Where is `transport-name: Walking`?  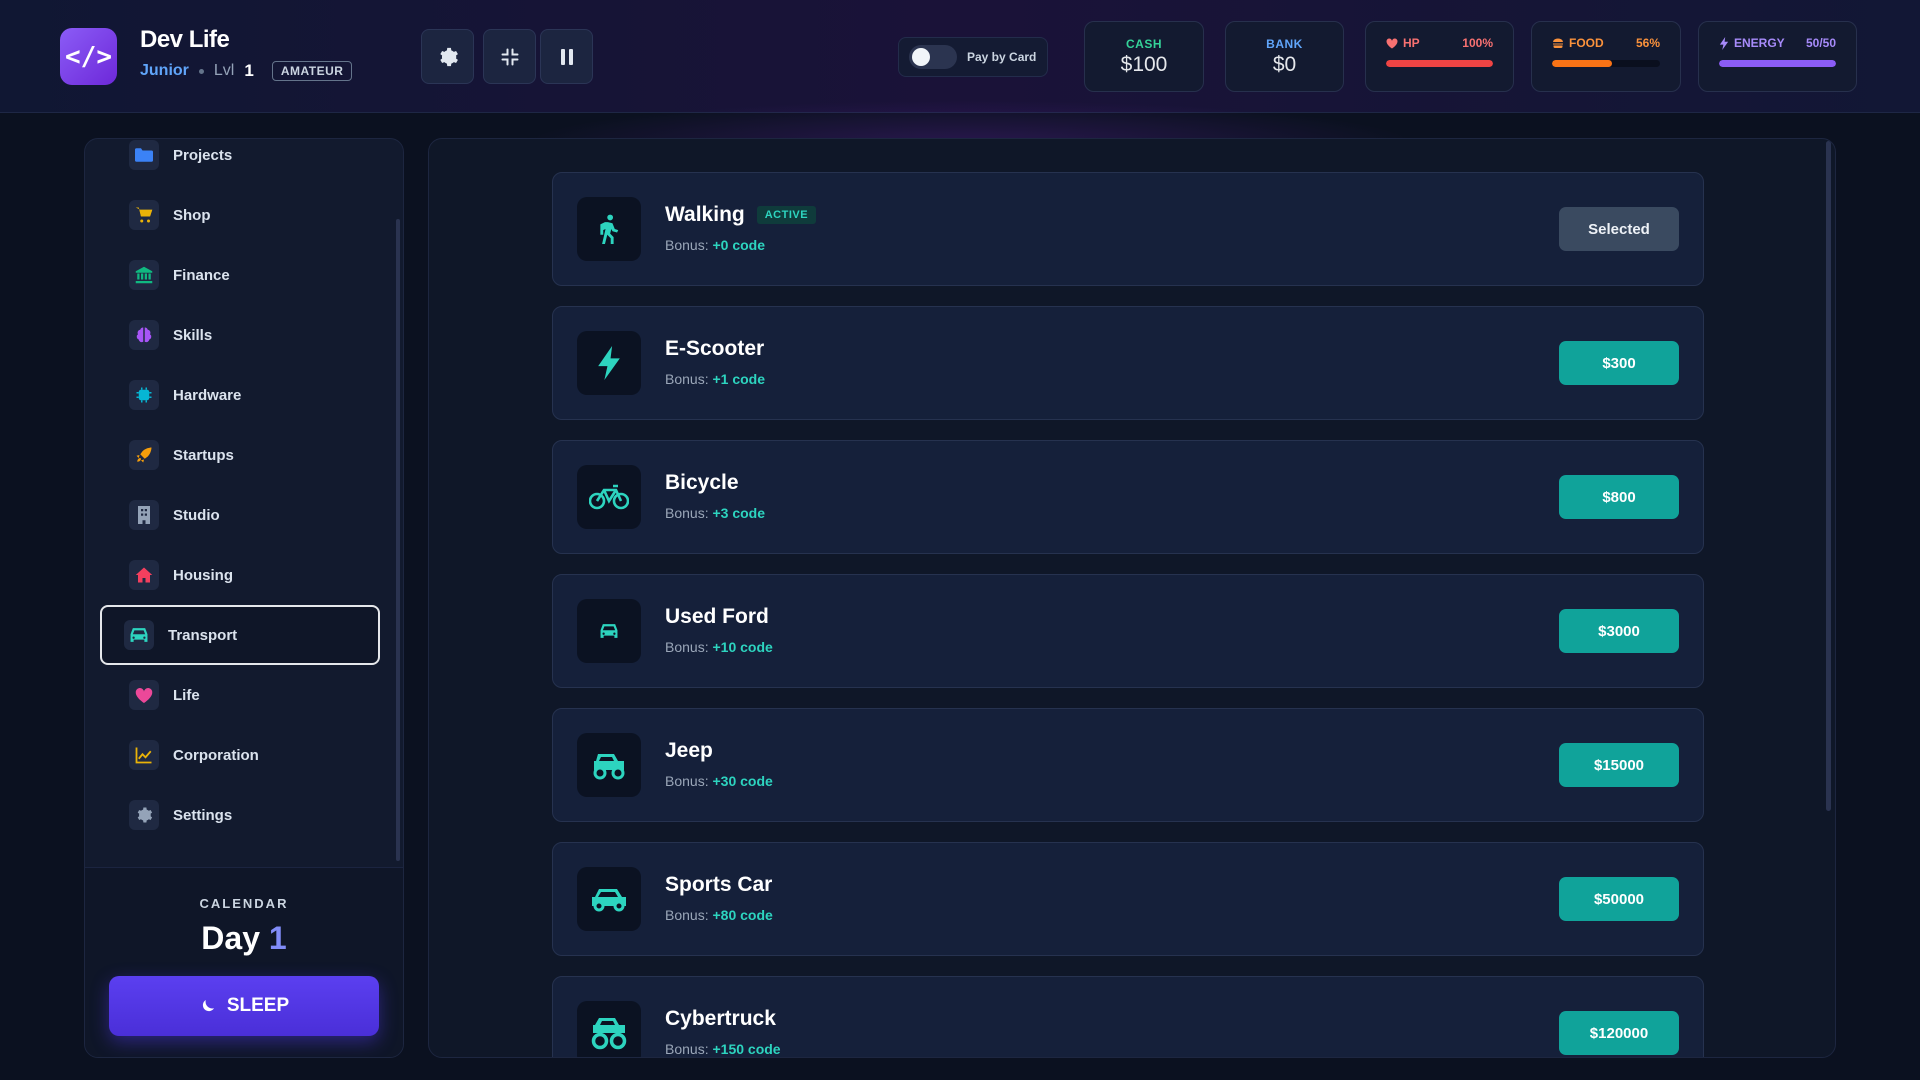
transport-name: Walking is located at coordinates (705, 214).